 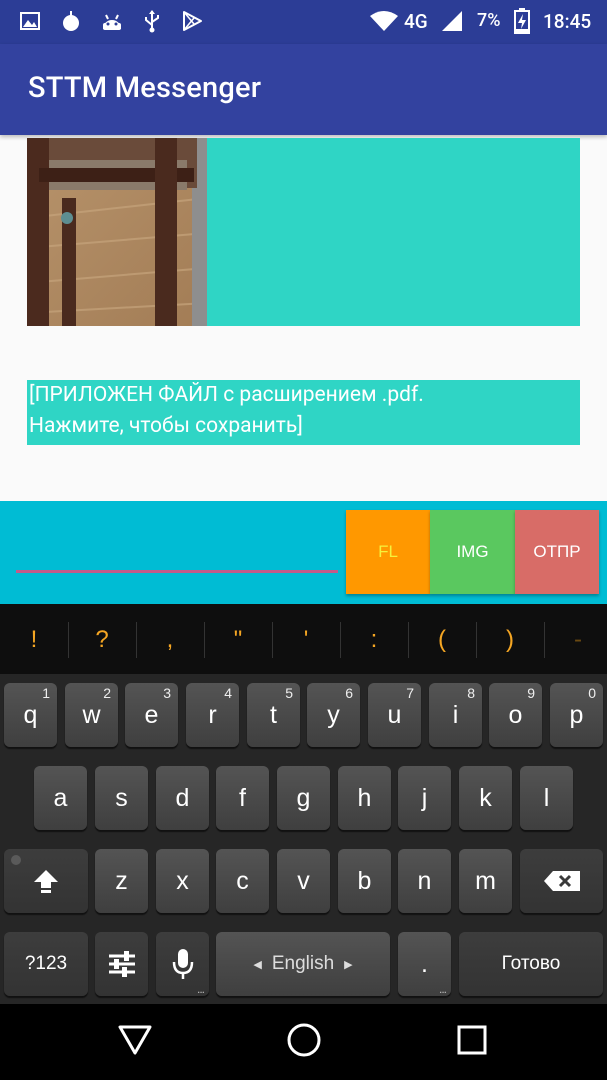 I want to click on key-hint: 8, so click(x=471, y=693).